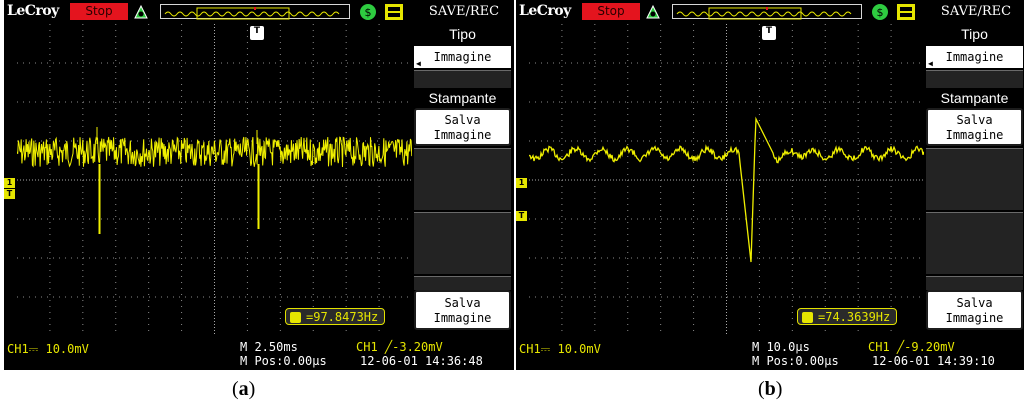  I want to click on frequency-readout: =97.8473Hz, so click(335, 316).